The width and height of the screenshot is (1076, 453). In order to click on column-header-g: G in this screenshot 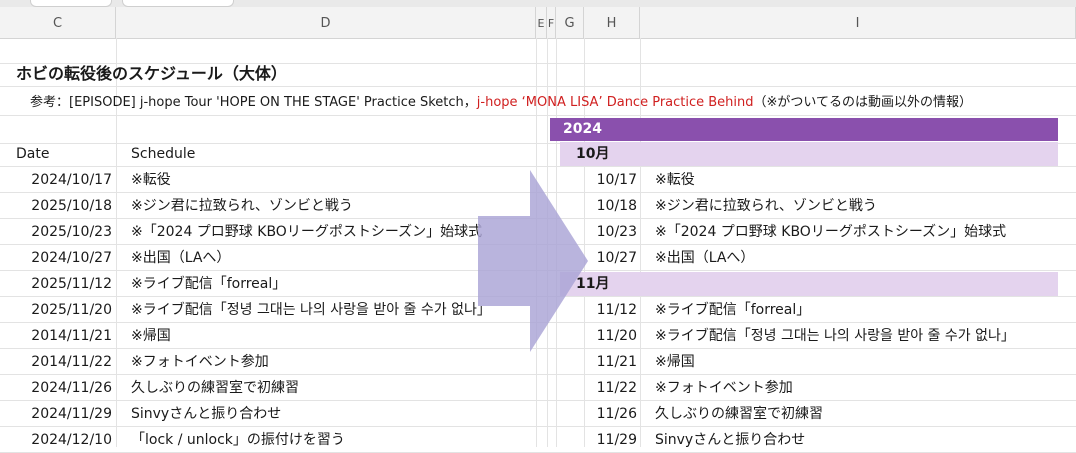, I will do `click(570, 22)`.